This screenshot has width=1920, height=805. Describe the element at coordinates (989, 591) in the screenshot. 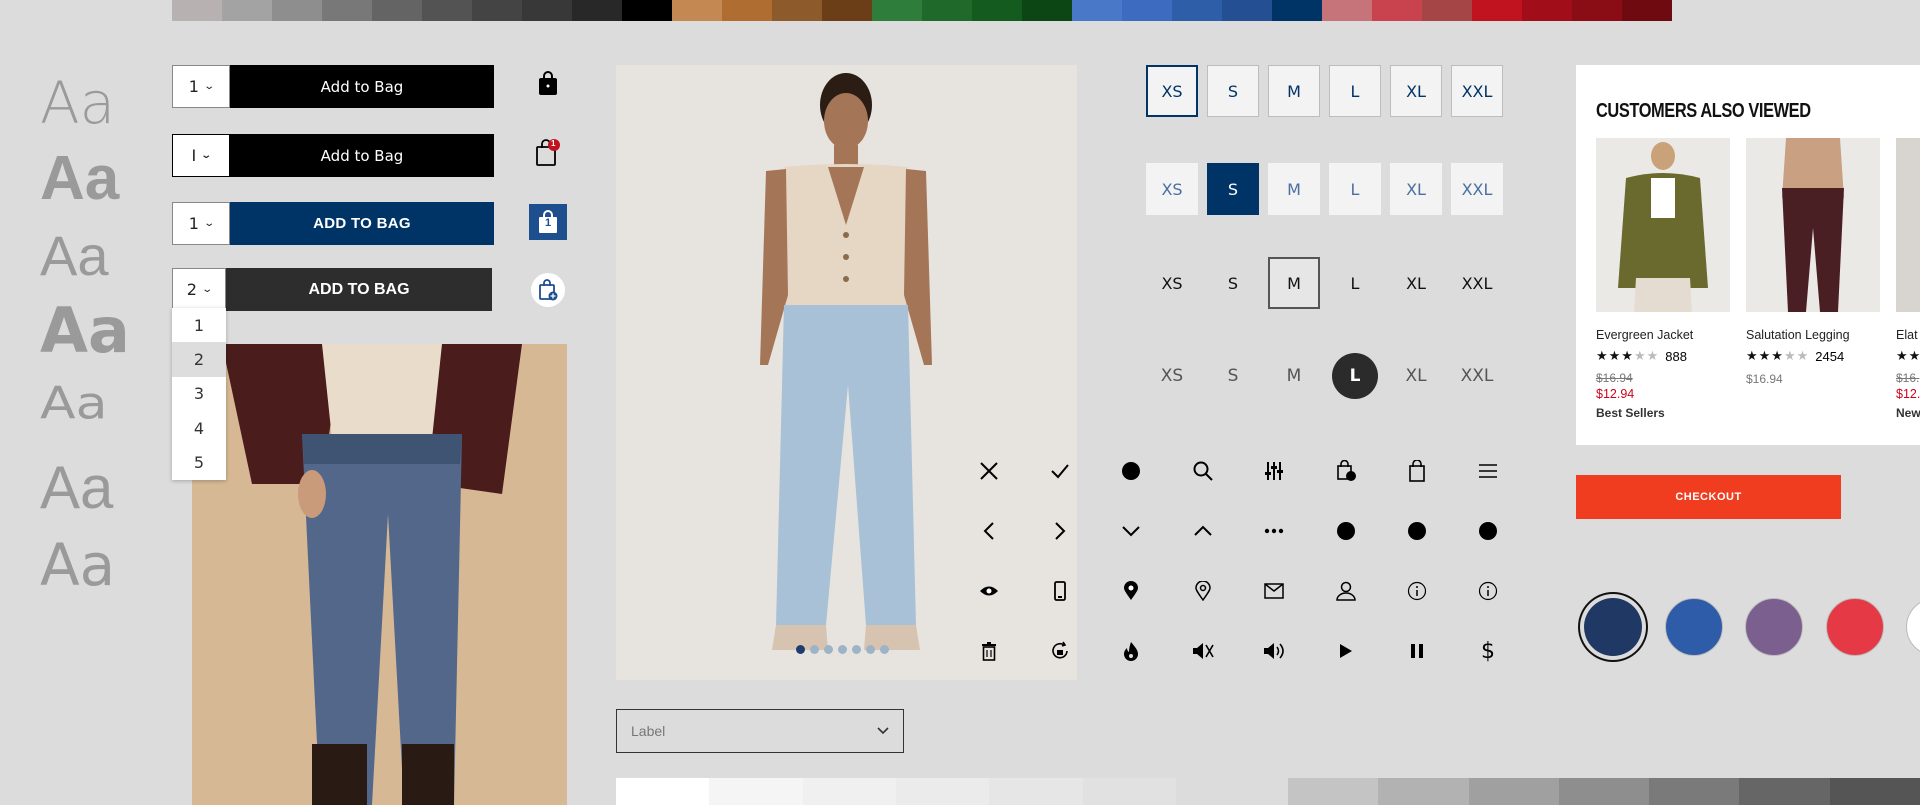

I see `eye-icon` at that location.